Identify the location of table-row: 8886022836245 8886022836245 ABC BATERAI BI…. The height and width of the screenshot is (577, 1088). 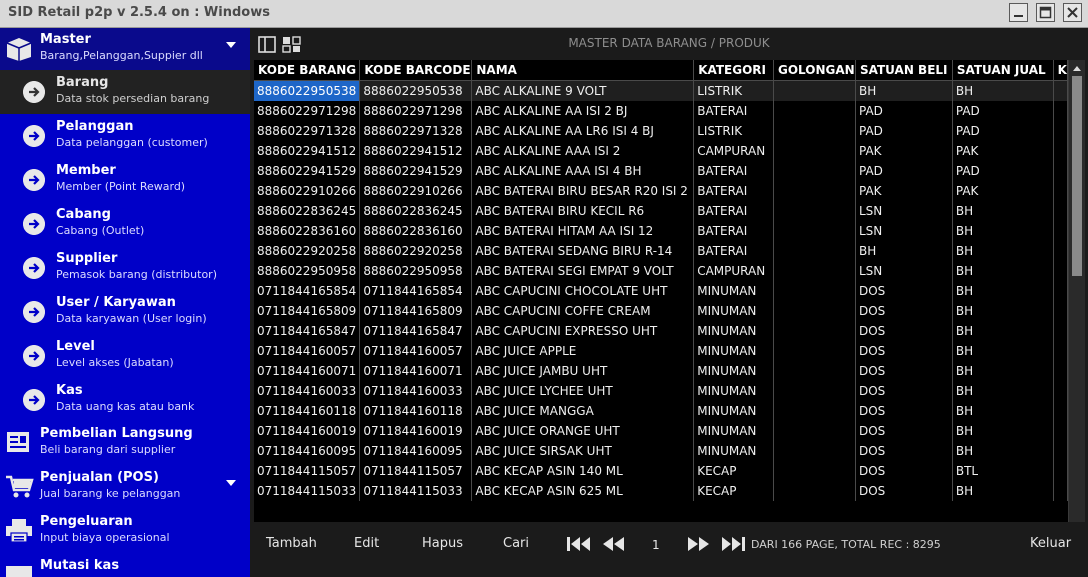
(661, 211).